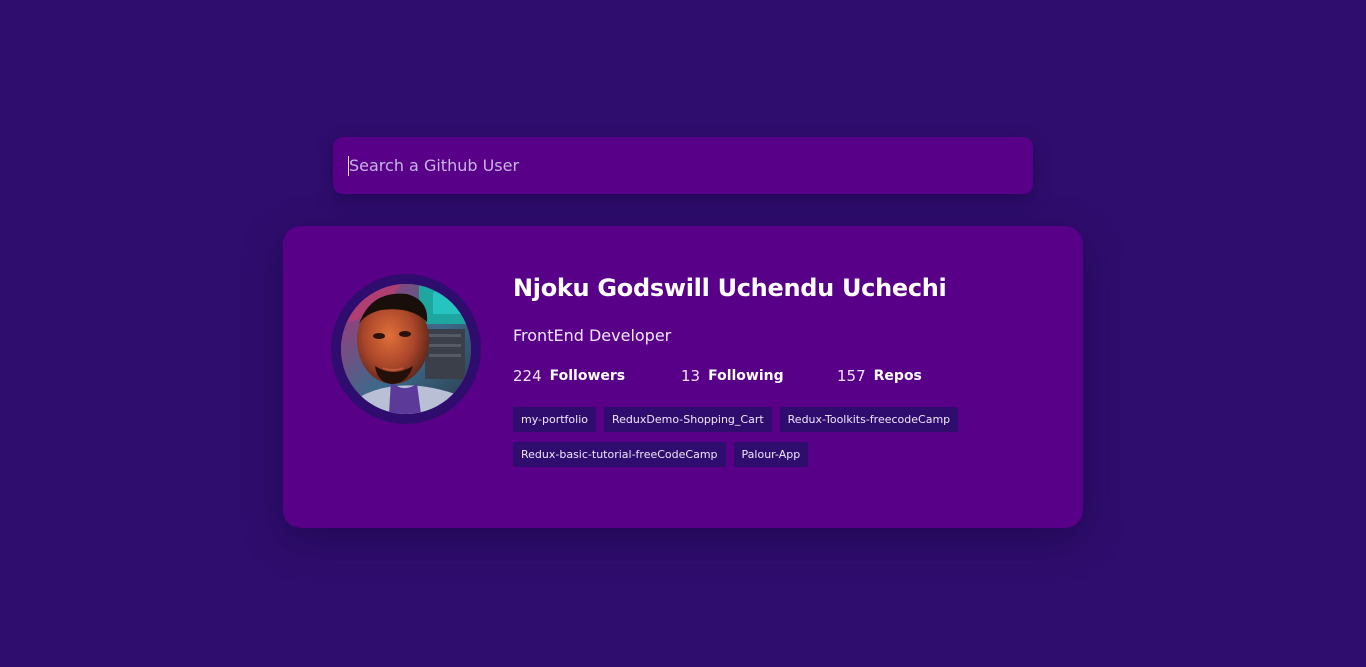 This screenshot has width=1366, height=667. What do you see at coordinates (771, 454) in the screenshot?
I see `repo-tag: Palour-App` at bounding box center [771, 454].